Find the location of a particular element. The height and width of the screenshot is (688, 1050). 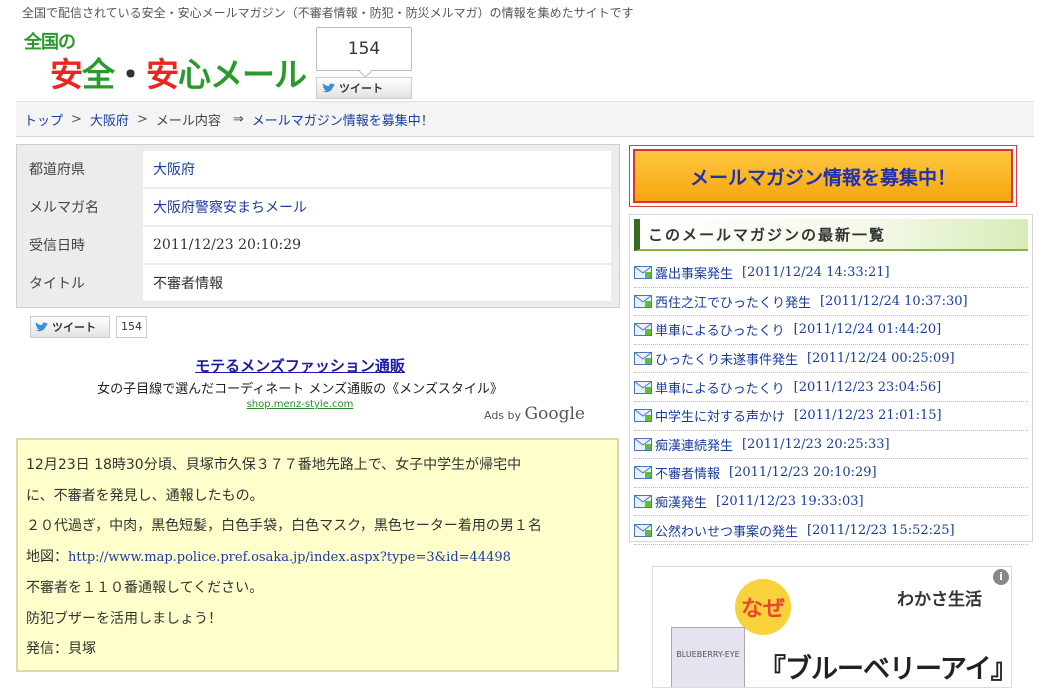

latest-item-title: 公然わいせつ事案の発生 is located at coordinates (727, 532).